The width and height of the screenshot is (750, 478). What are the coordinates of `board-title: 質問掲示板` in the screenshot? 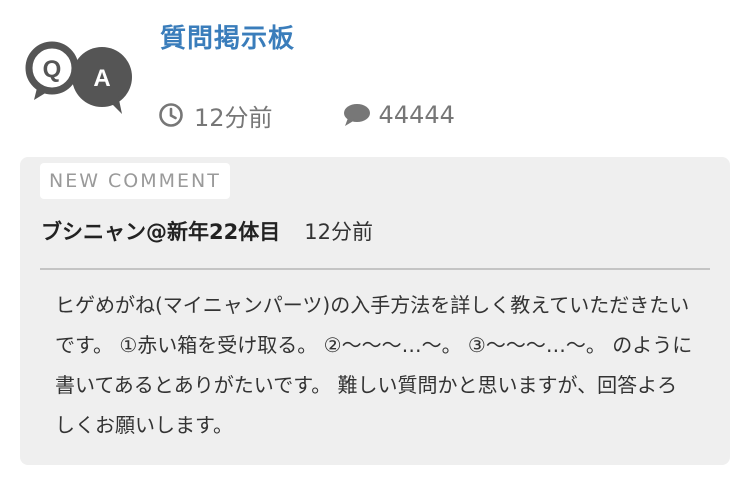 It's located at (227, 36).